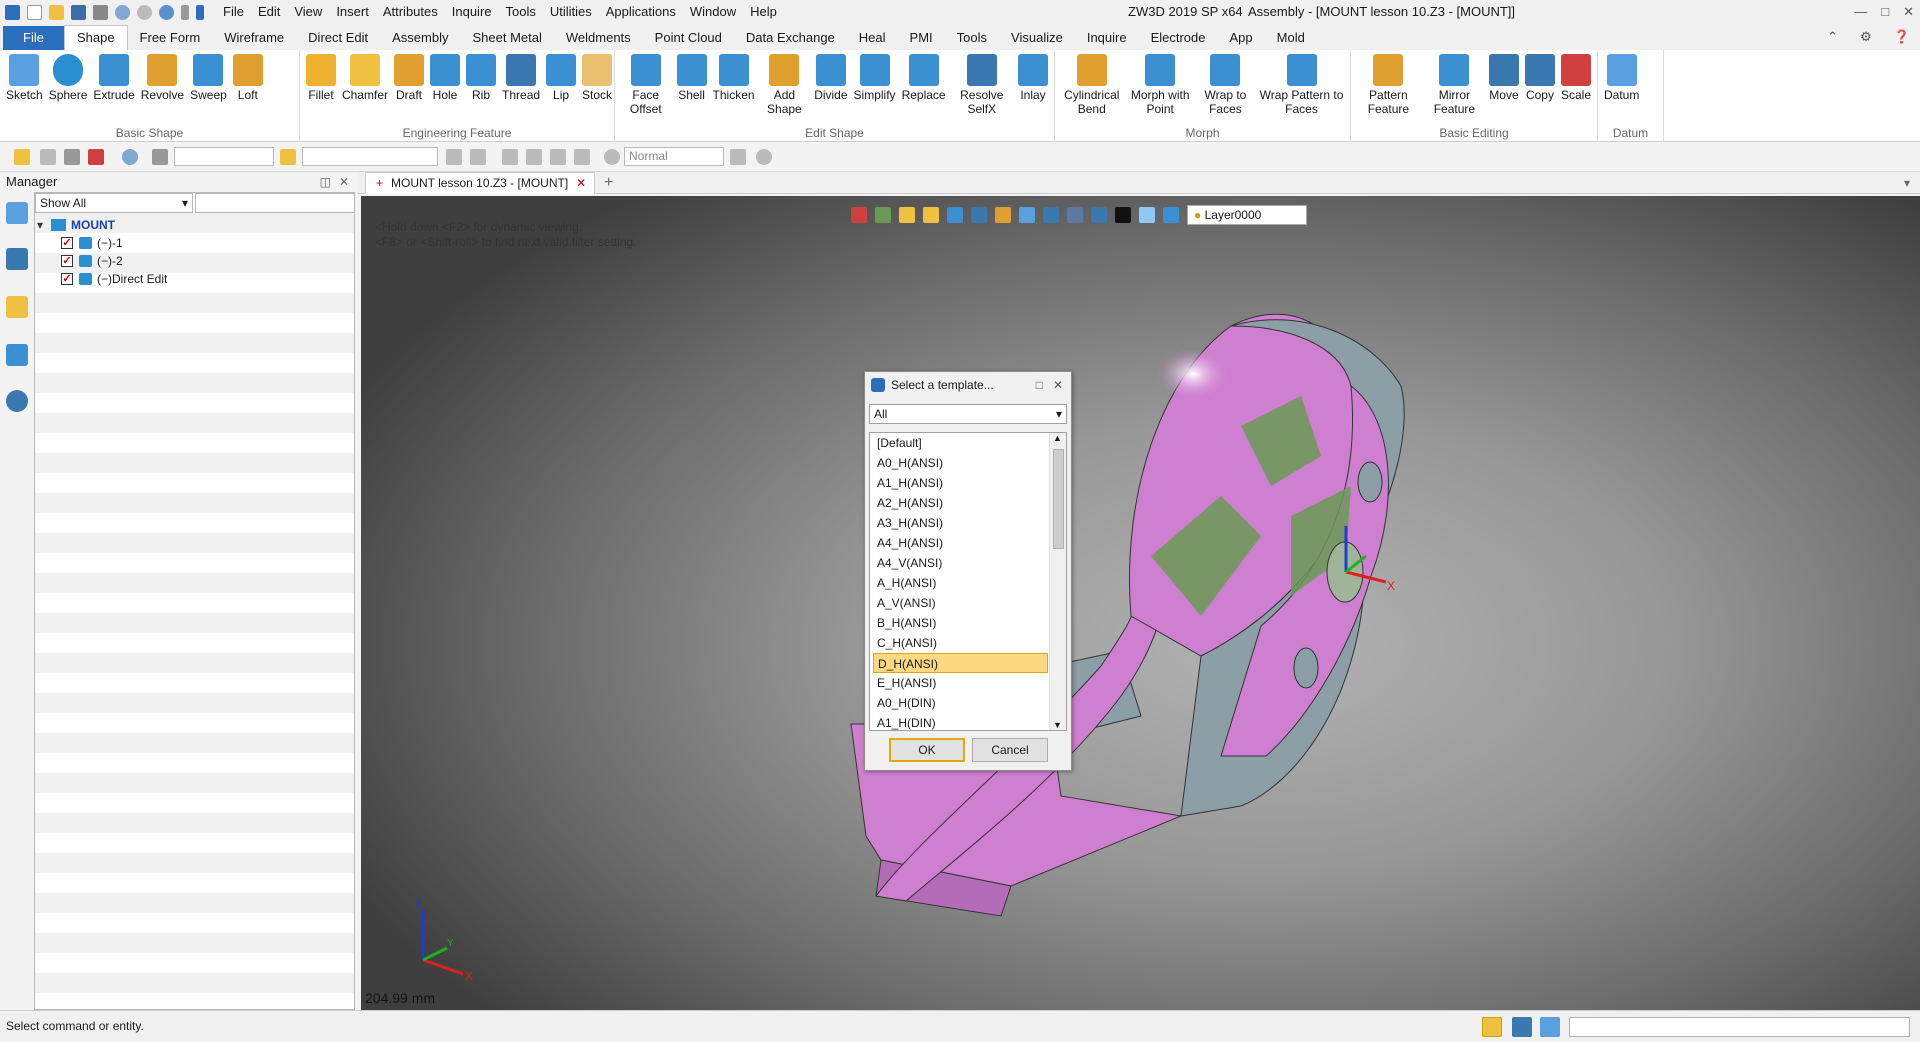 Image resolution: width=1920 pixels, height=1042 pixels. Describe the element at coordinates (1241, 38) in the screenshot. I see `tab-app: App` at that location.